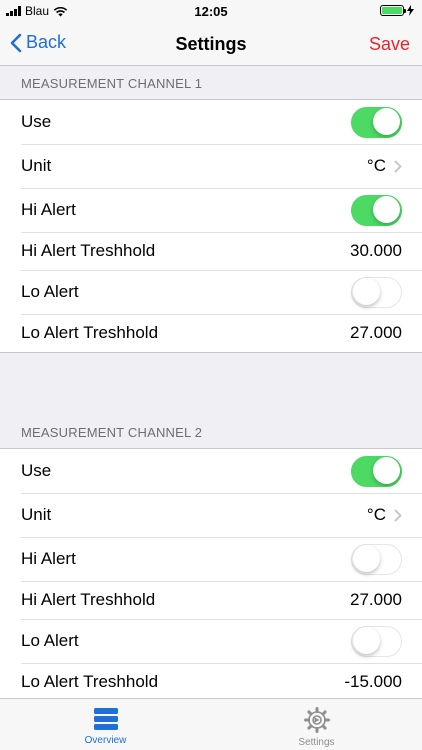 Image resolution: width=422 pixels, height=750 pixels. What do you see at coordinates (316, 742) in the screenshot?
I see `tab-label: Settings` at bounding box center [316, 742].